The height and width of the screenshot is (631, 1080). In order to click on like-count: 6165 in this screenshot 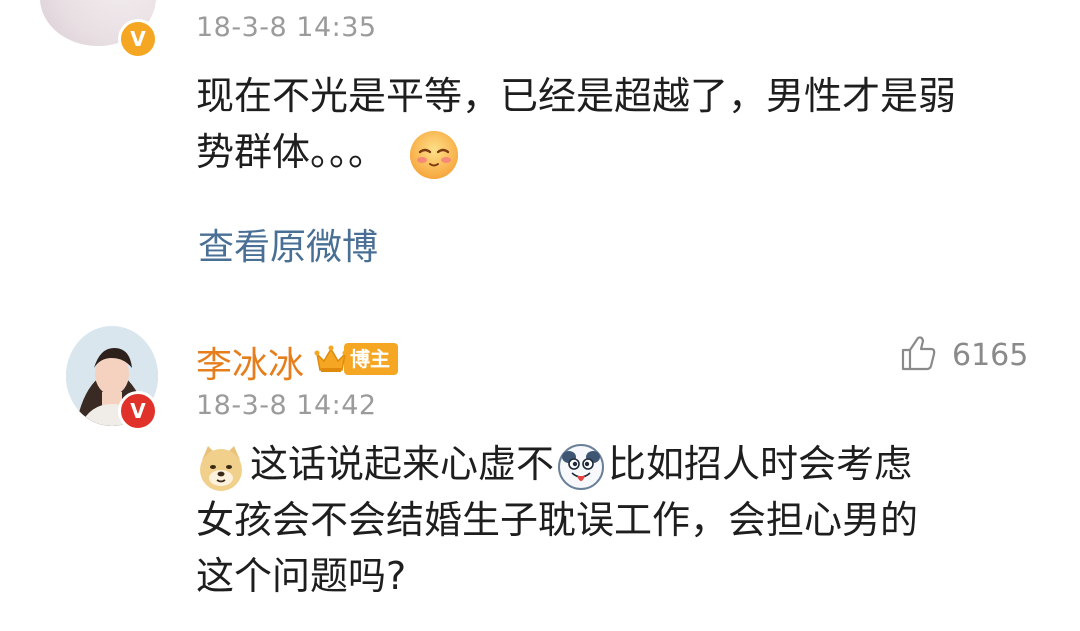, I will do `click(990, 355)`.